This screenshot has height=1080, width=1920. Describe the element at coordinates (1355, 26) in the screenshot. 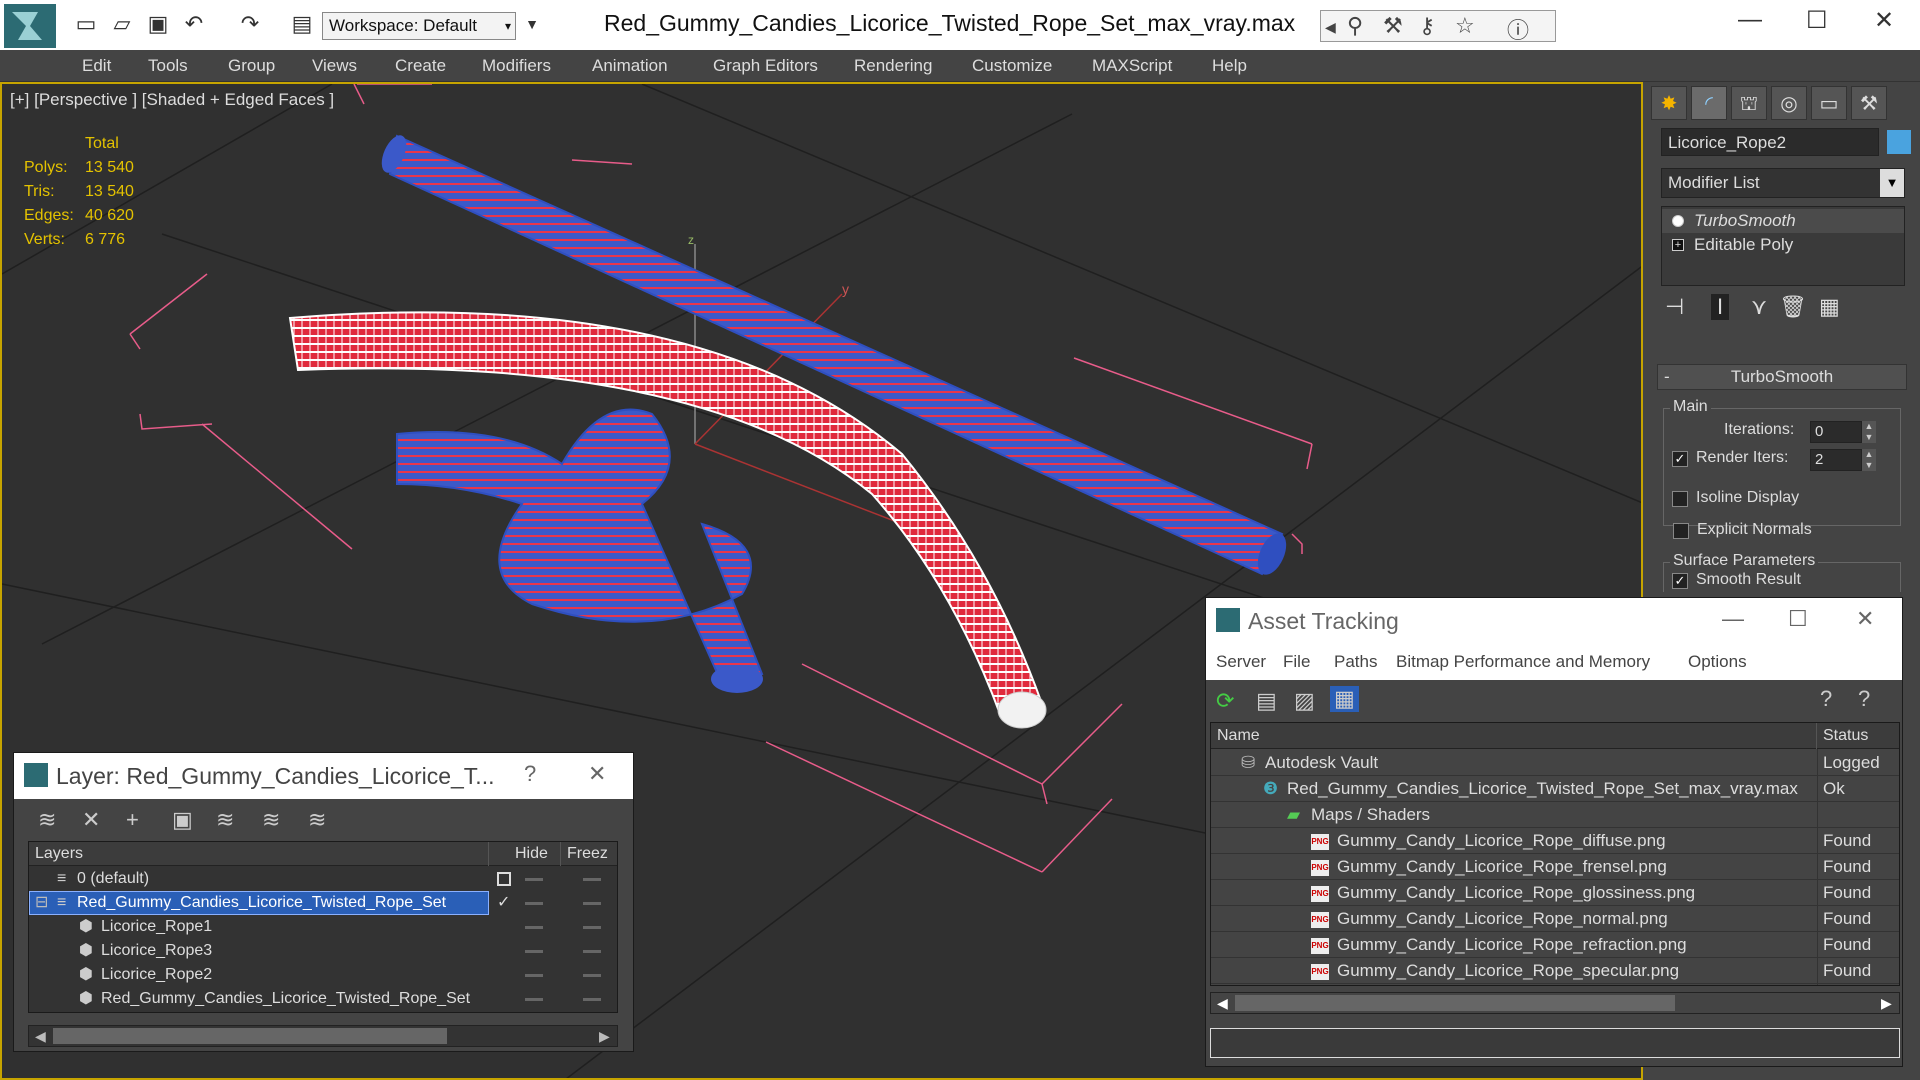

I see `binoculars-icon: ⚲` at that location.